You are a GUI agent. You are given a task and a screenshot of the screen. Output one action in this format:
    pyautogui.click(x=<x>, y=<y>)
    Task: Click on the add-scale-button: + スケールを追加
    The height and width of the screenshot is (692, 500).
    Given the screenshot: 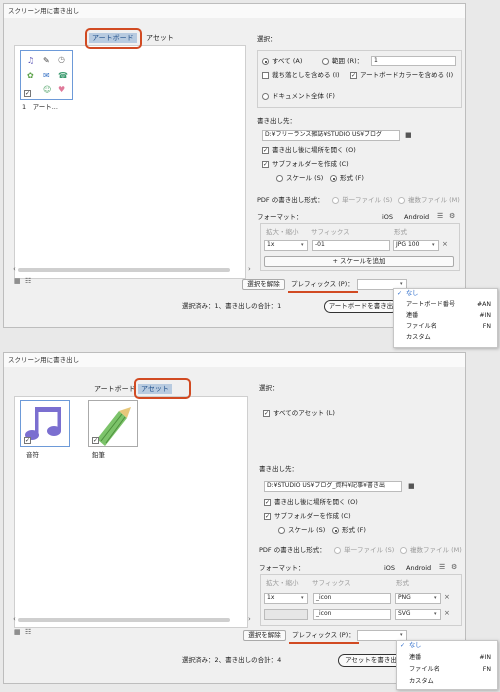 What is the action you would take?
    pyautogui.click(x=359, y=261)
    